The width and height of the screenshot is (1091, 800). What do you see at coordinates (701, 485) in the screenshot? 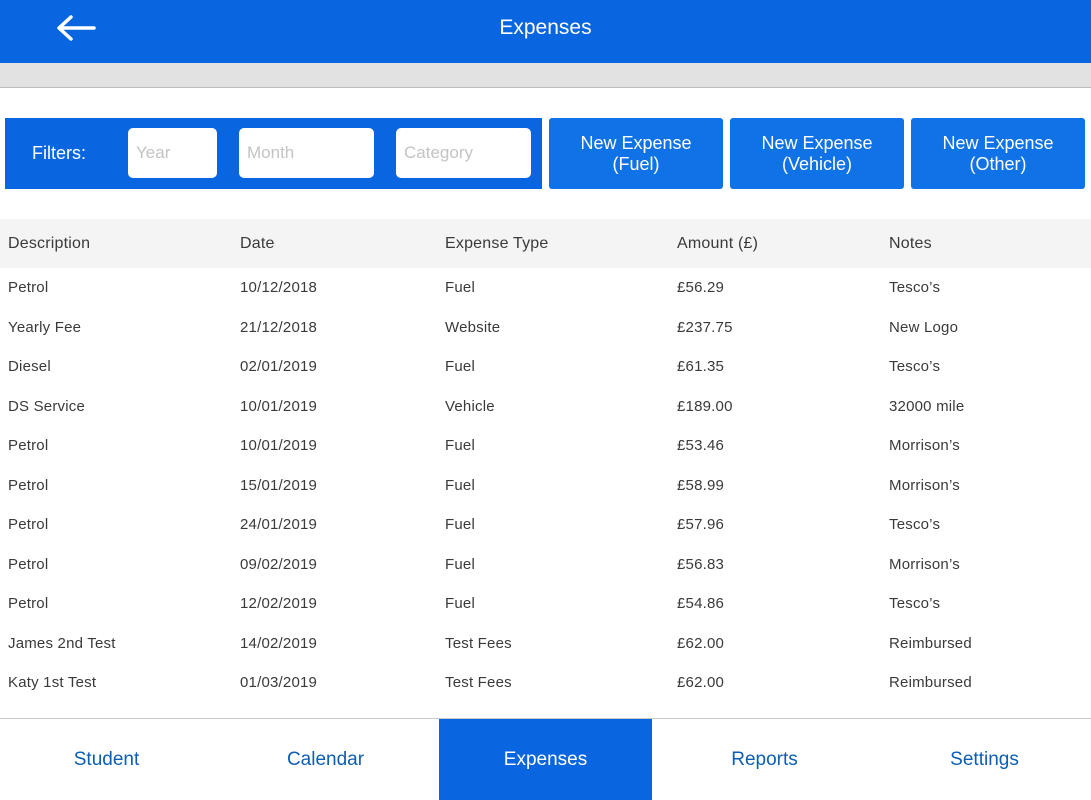
I see `cell-amount: £58.99` at bounding box center [701, 485].